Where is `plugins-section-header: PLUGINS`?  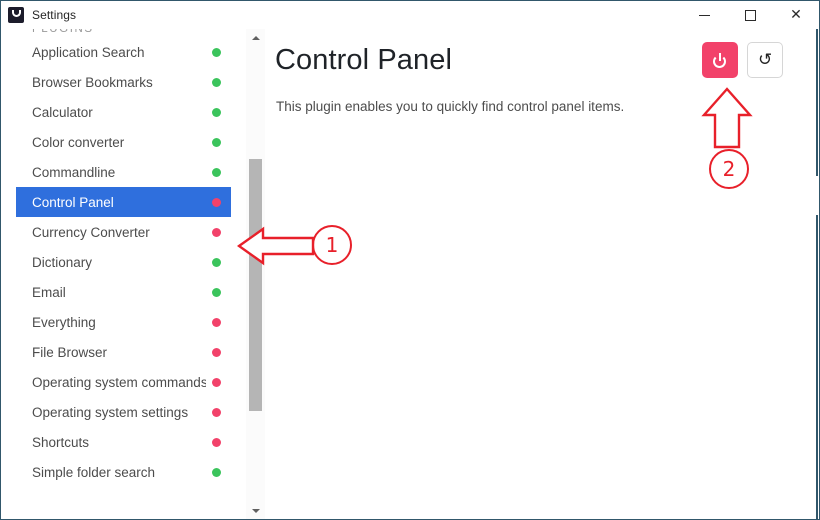 plugins-section-header: PLUGINS is located at coordinates (63, 32).